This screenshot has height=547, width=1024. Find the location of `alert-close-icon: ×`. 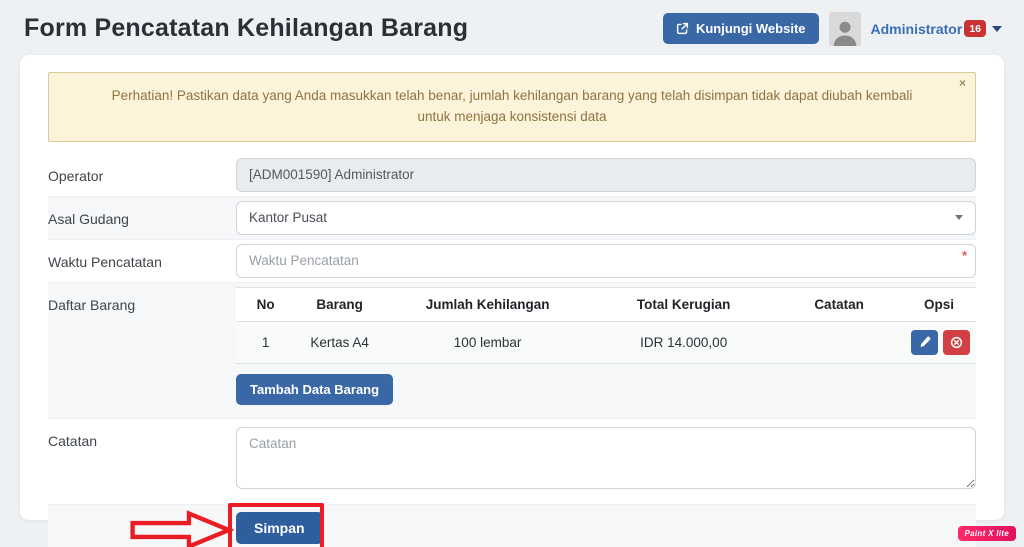

alert-close-icon: × is located at coordinates (962, 83).